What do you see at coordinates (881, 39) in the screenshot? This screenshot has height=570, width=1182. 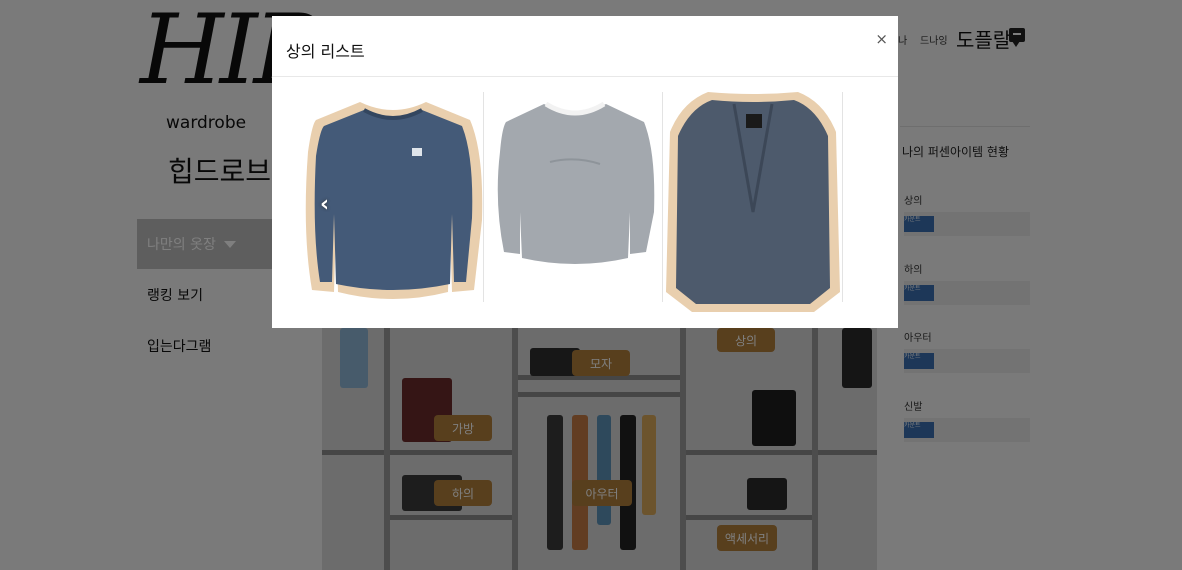 I see `close-icon: ×` at bounding box center [881, 39].